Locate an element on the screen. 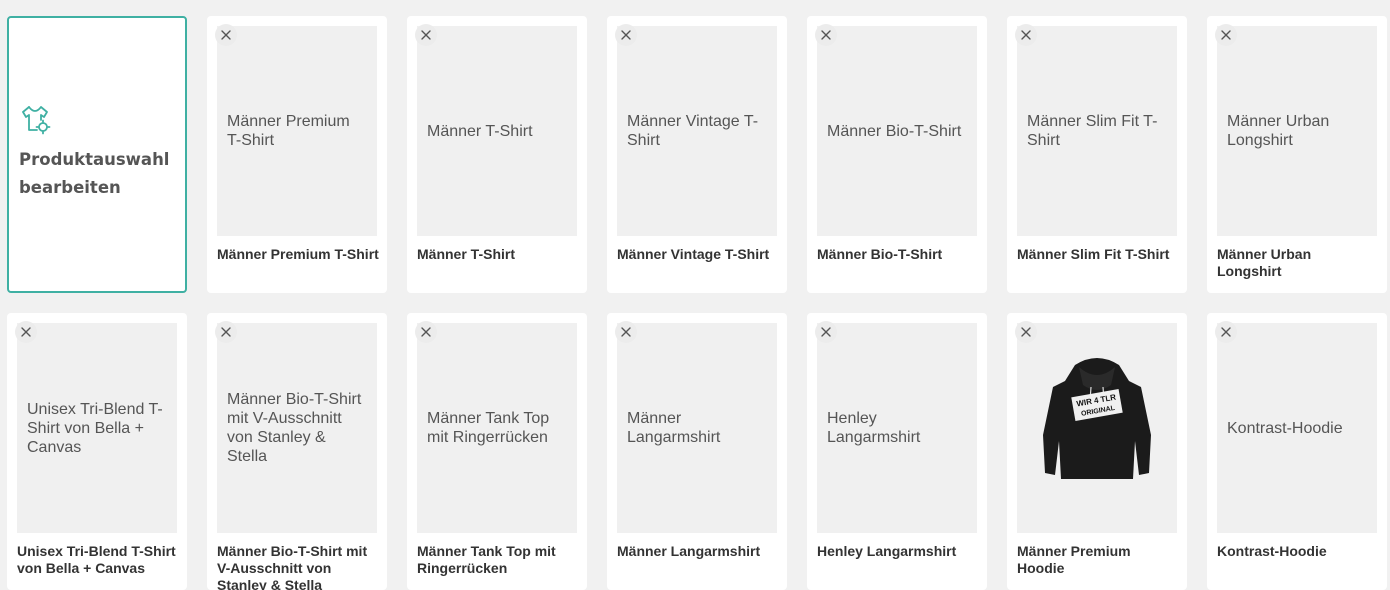  product-image: WIR 4 TLR ORIGINAL is located at coordinates (1097, 428).